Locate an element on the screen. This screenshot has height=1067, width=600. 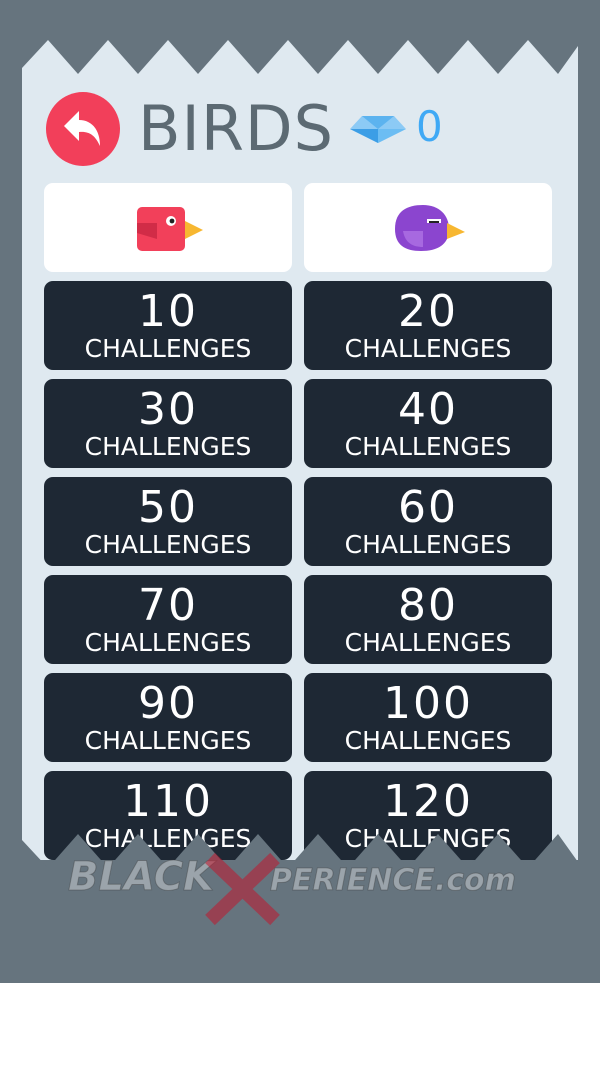
challenge-count: 70 is located at coordinates (168, 605).